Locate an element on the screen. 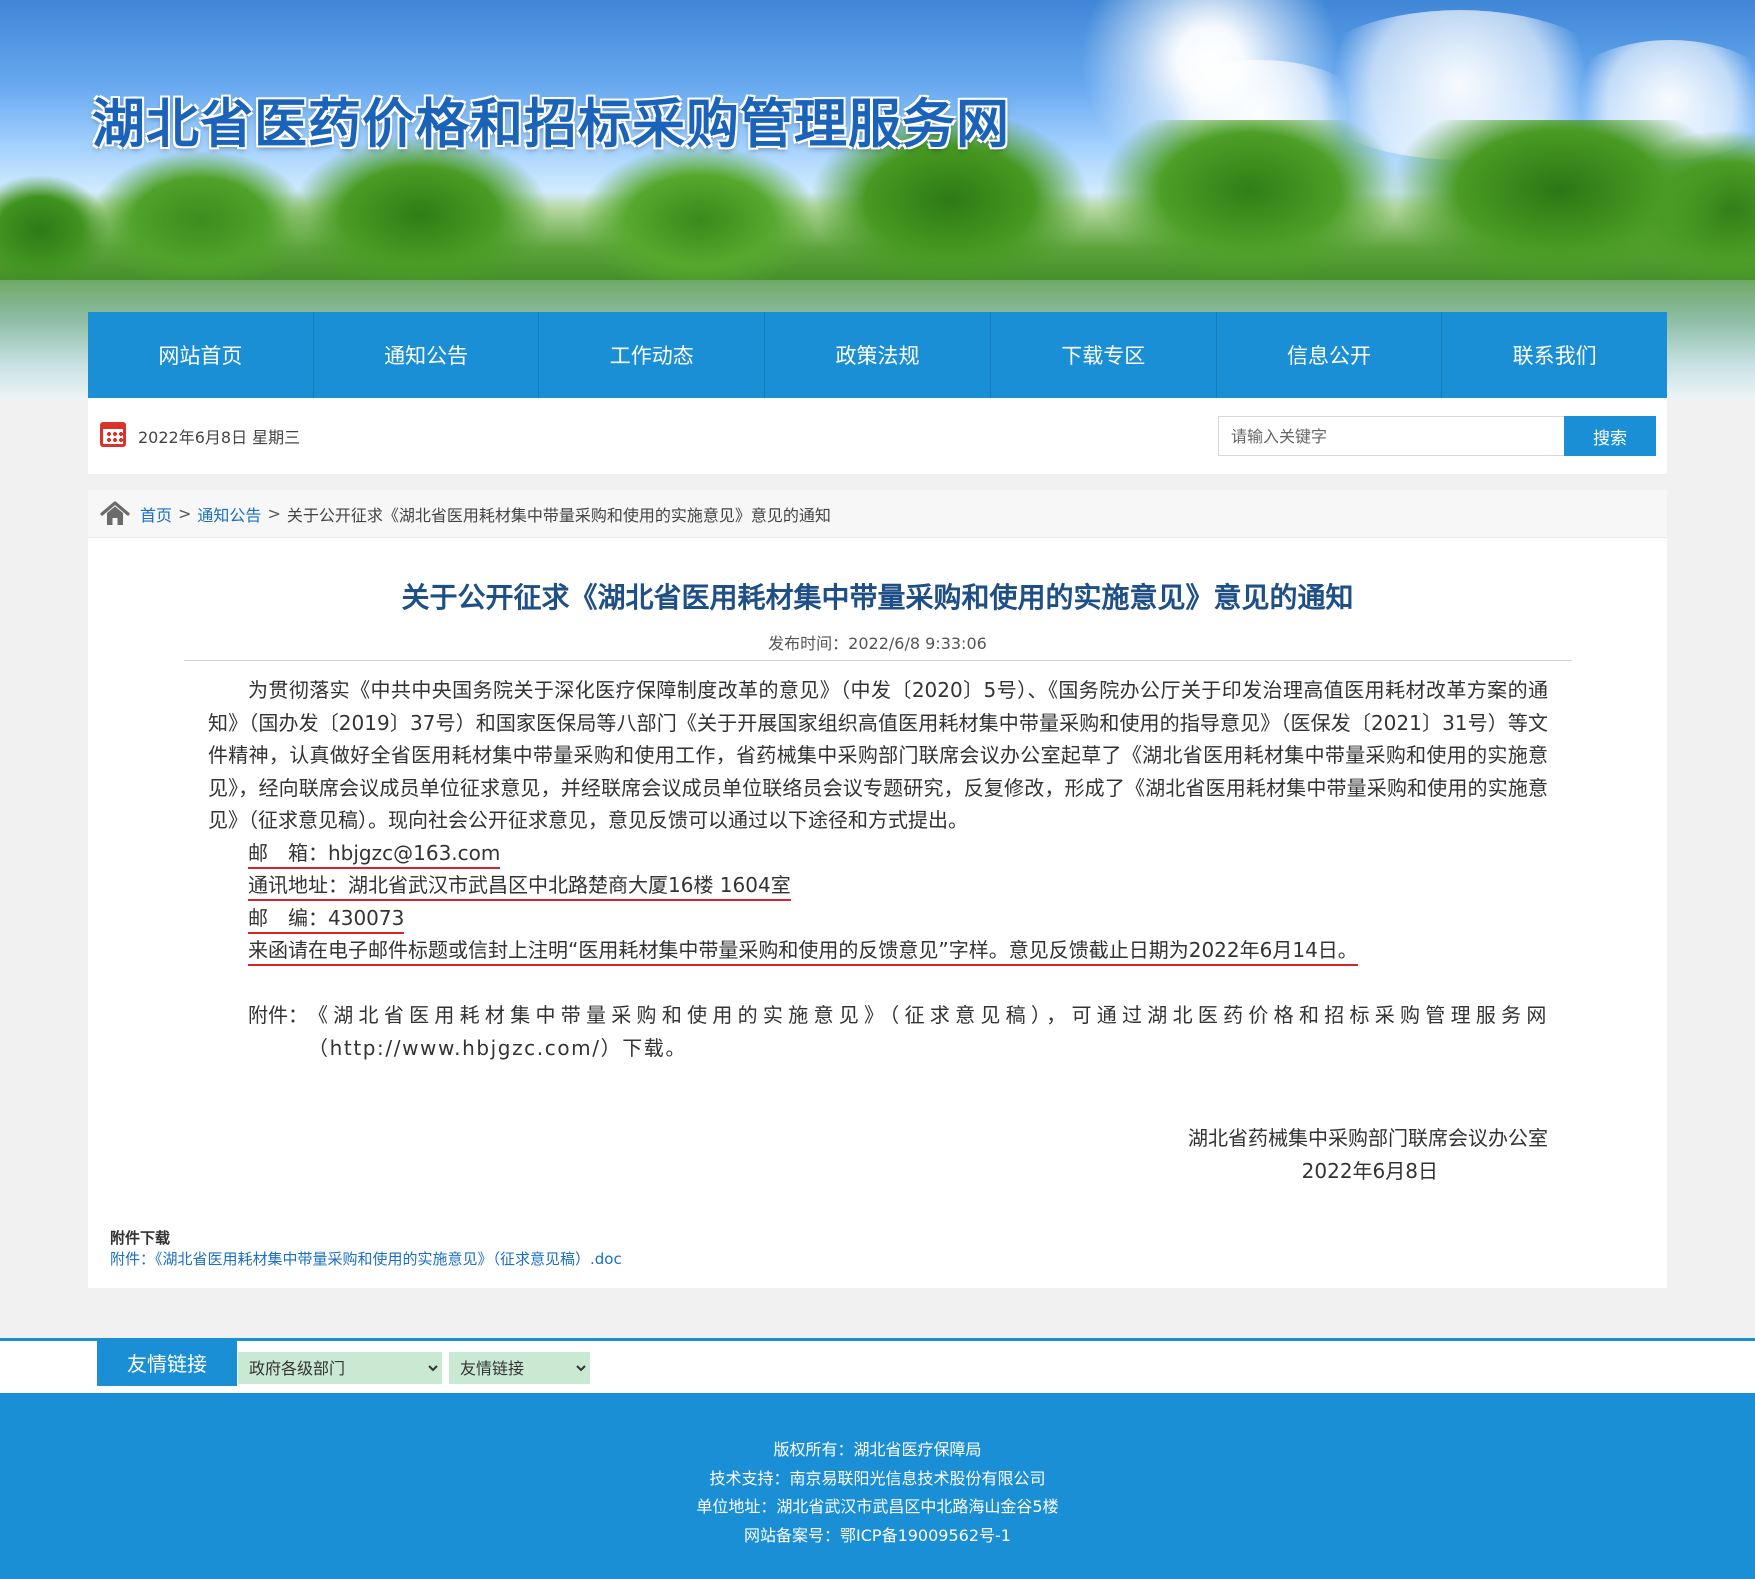 This screenshot has height=1579, width=1755. breadcrumb-current: 关于公开征求《湖北省医用耗材集中带量采购和使用的实施意见》意见的通知 is located at coordinates (558, 515).